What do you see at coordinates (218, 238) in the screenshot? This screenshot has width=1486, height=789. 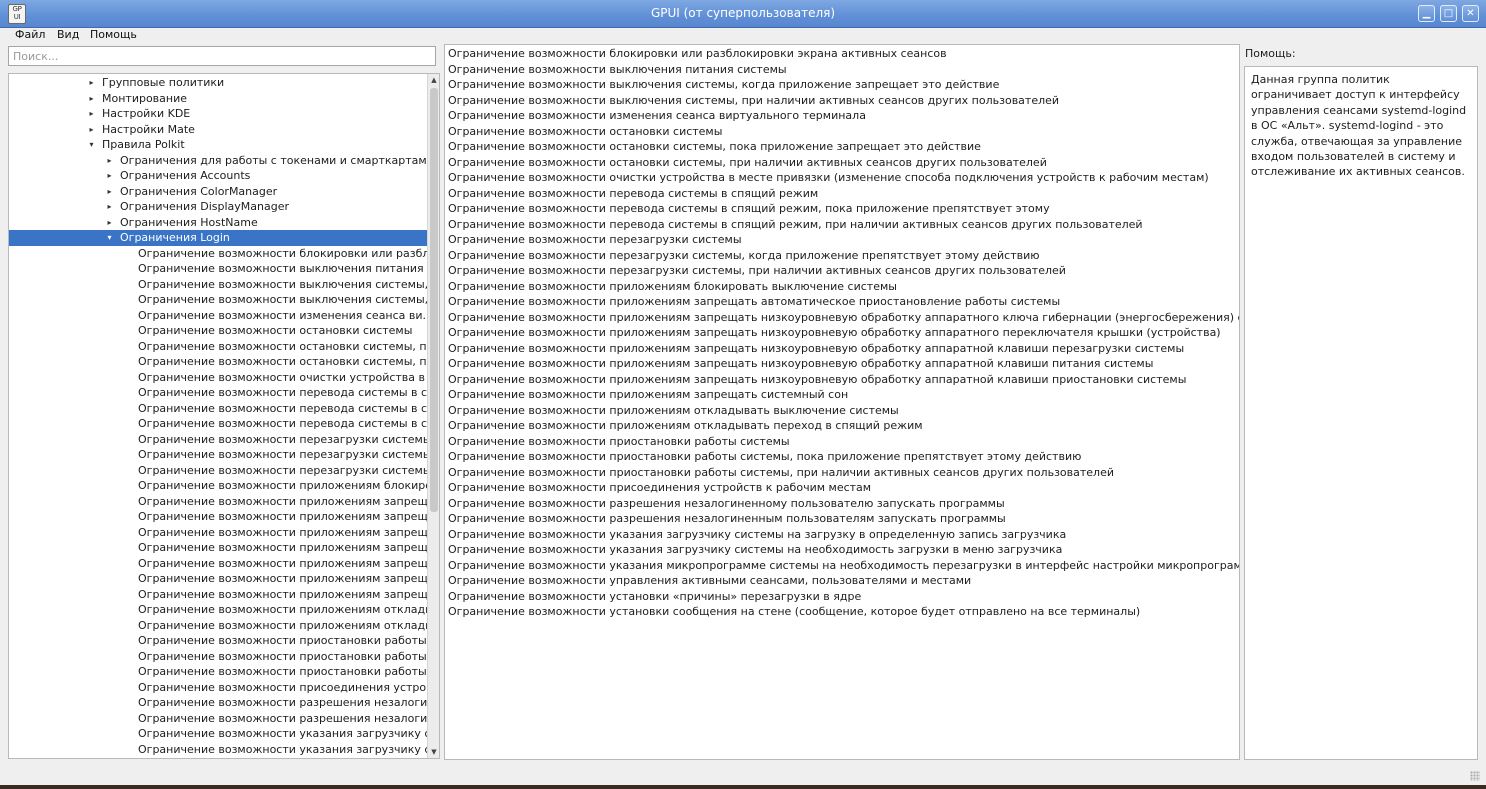 I see `tree-item-group: ▾ Ограничения Login` at bounding box center [218, 238].